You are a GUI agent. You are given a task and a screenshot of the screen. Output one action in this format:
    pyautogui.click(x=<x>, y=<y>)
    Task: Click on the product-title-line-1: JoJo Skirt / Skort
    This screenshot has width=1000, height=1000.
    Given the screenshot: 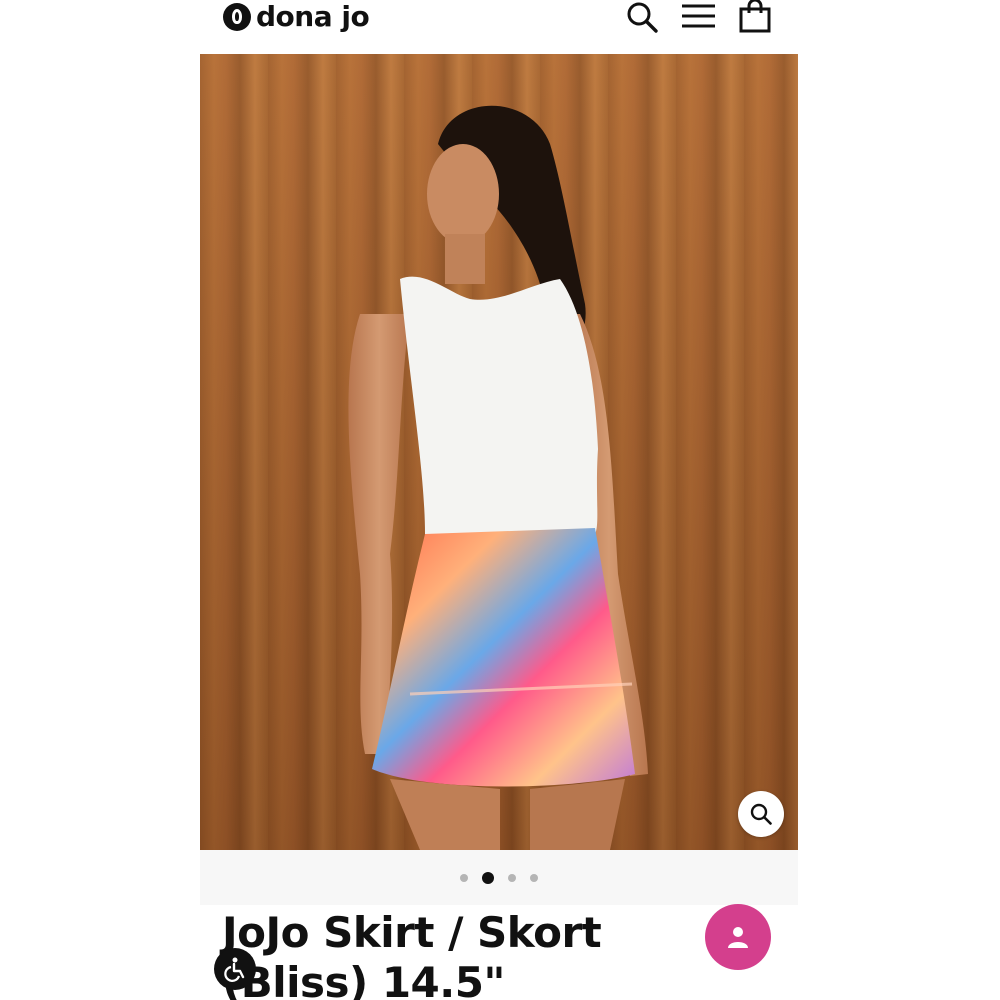 What is the action you would take?
    pyautogui.click(x=412, y=932)
    